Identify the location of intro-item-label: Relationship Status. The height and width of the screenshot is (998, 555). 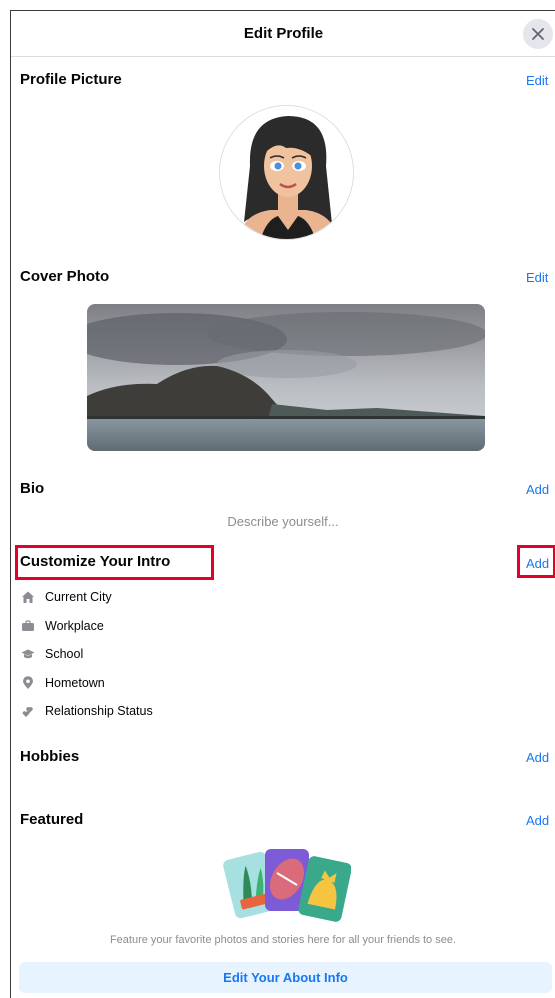
(99, 711).